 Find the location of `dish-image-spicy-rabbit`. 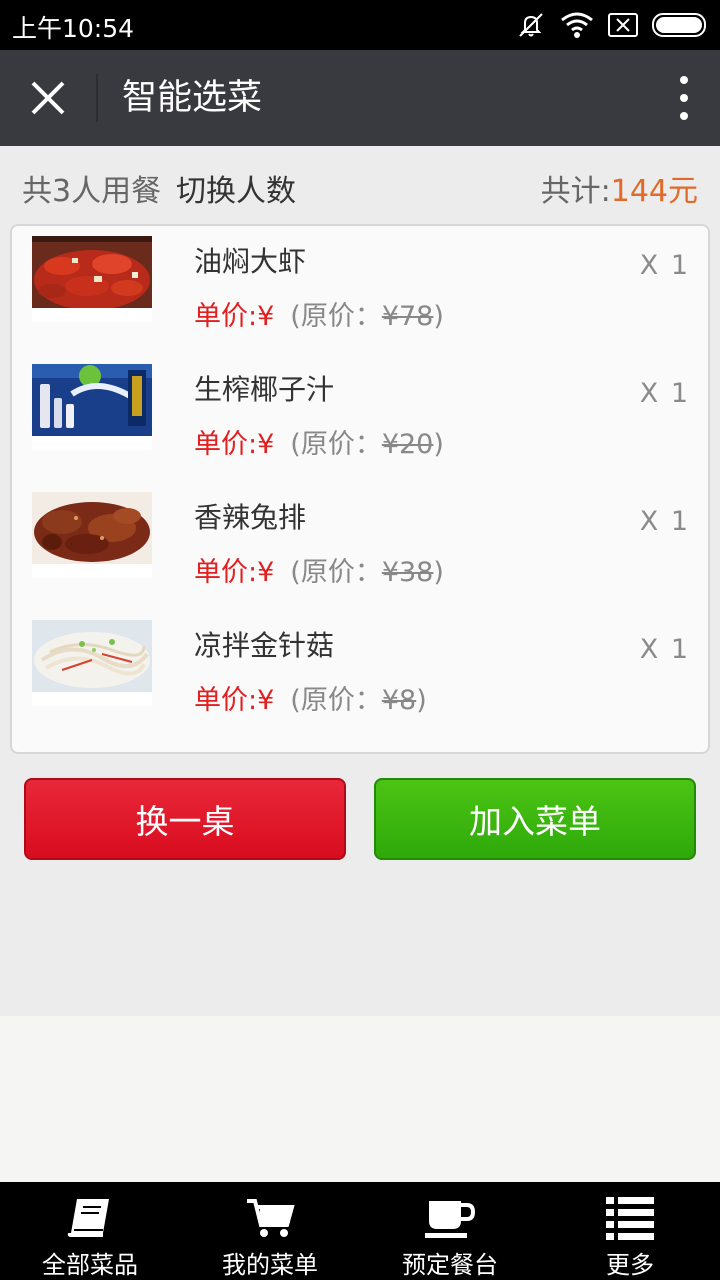

dish-image-spicy-rabbit is located at coordinates (92, 528).